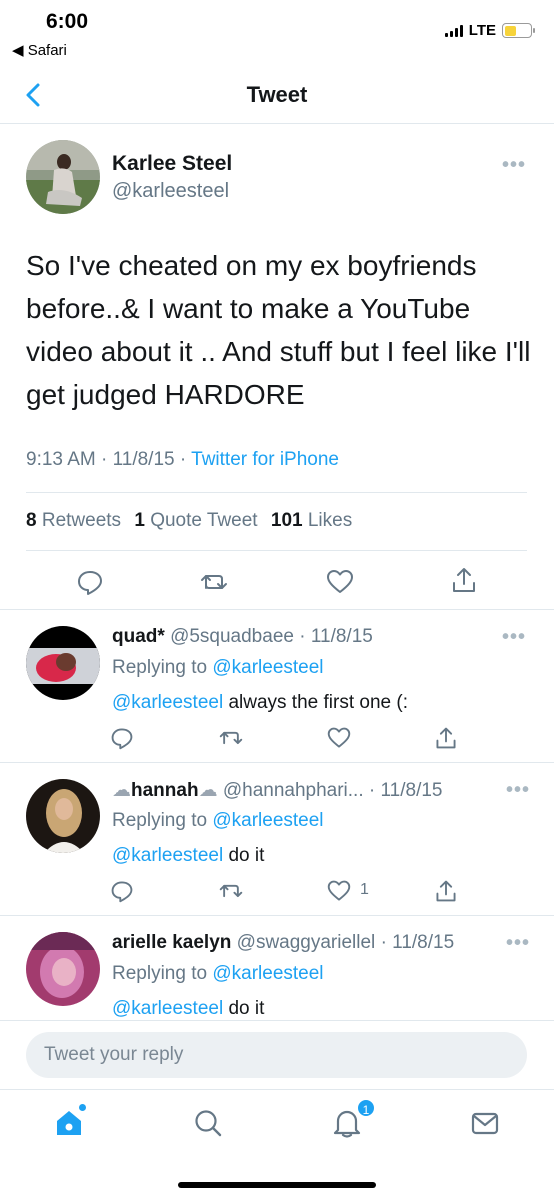 The image size is (554, 1200). What do you see at coordinates (61, 459) in the screenshot?
I see `tweet-time: 9:13 AM` at bounding box center [61, 459].